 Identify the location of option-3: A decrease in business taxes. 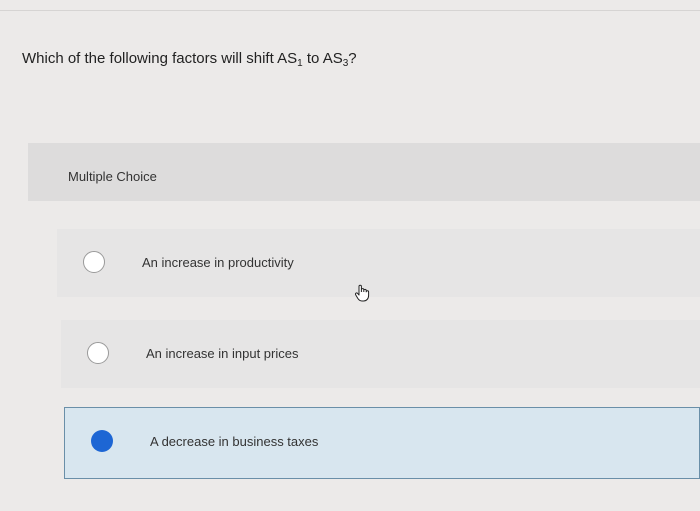
(382, 443).